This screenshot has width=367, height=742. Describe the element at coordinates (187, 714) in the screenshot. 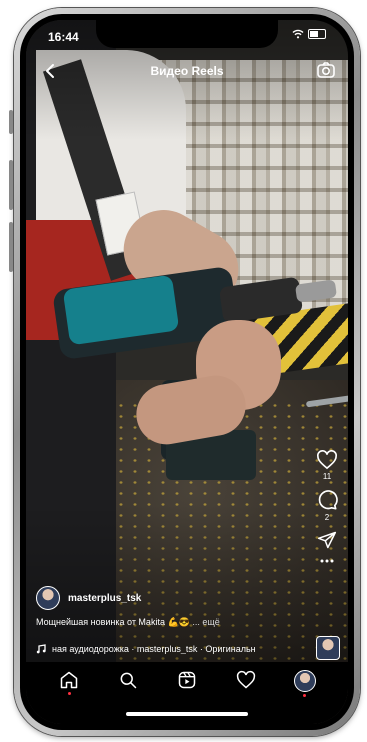

I see `home-indicator` at that location.